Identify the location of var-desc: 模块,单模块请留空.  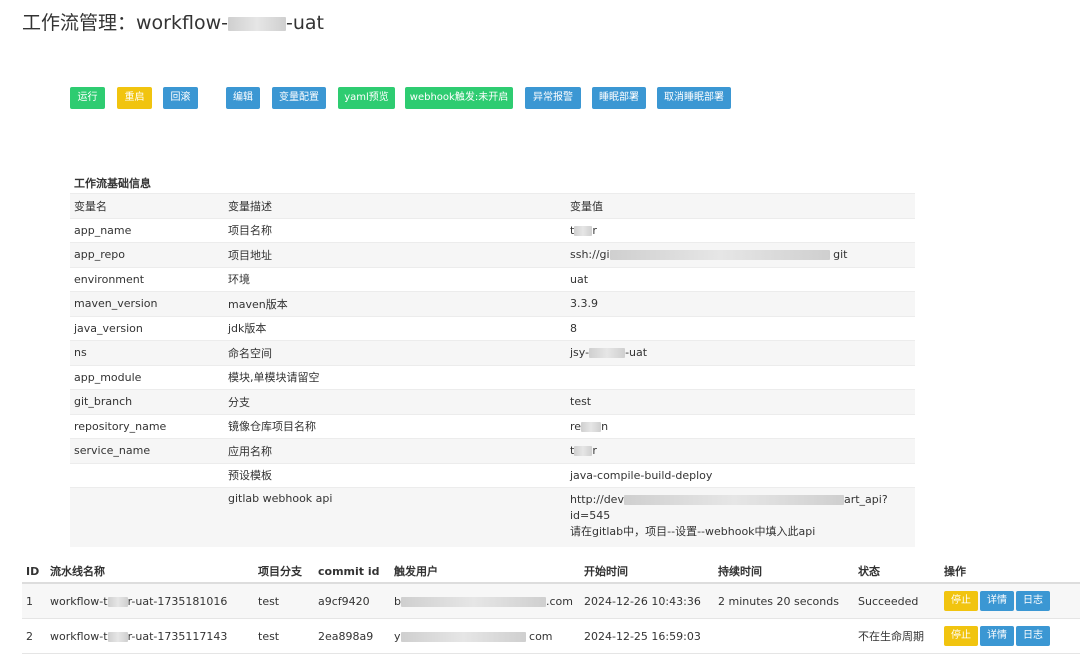
(395, 377).